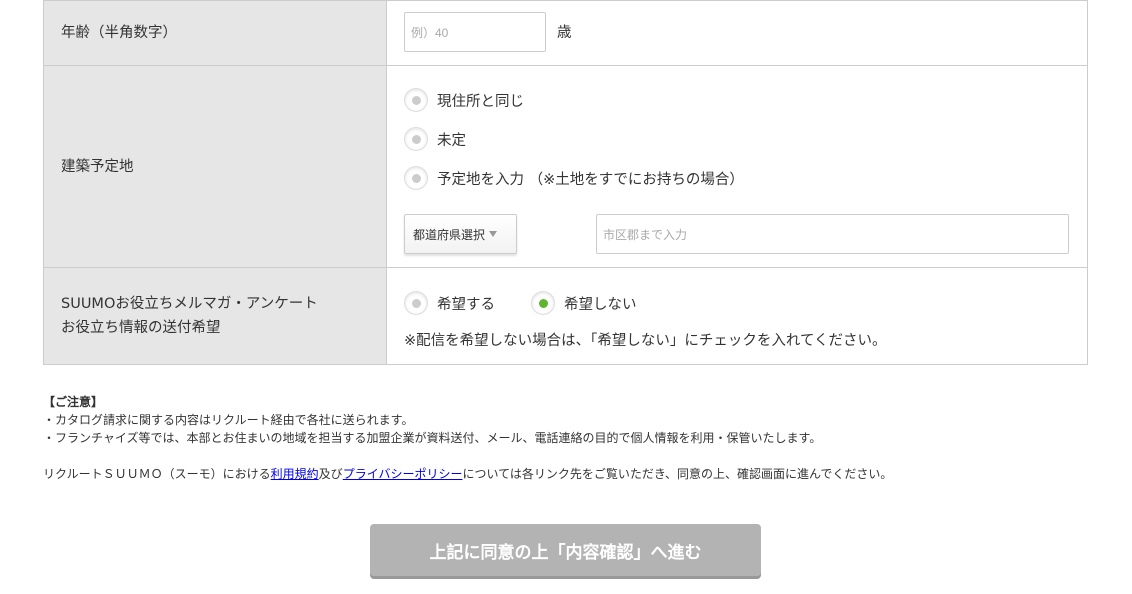 This screenshot has height=594, width=1132. What do you see at coordinates (73, 402) in the screenshot?
I see `notice-heading: 【ご注意】` at bounding box center [73, 402].